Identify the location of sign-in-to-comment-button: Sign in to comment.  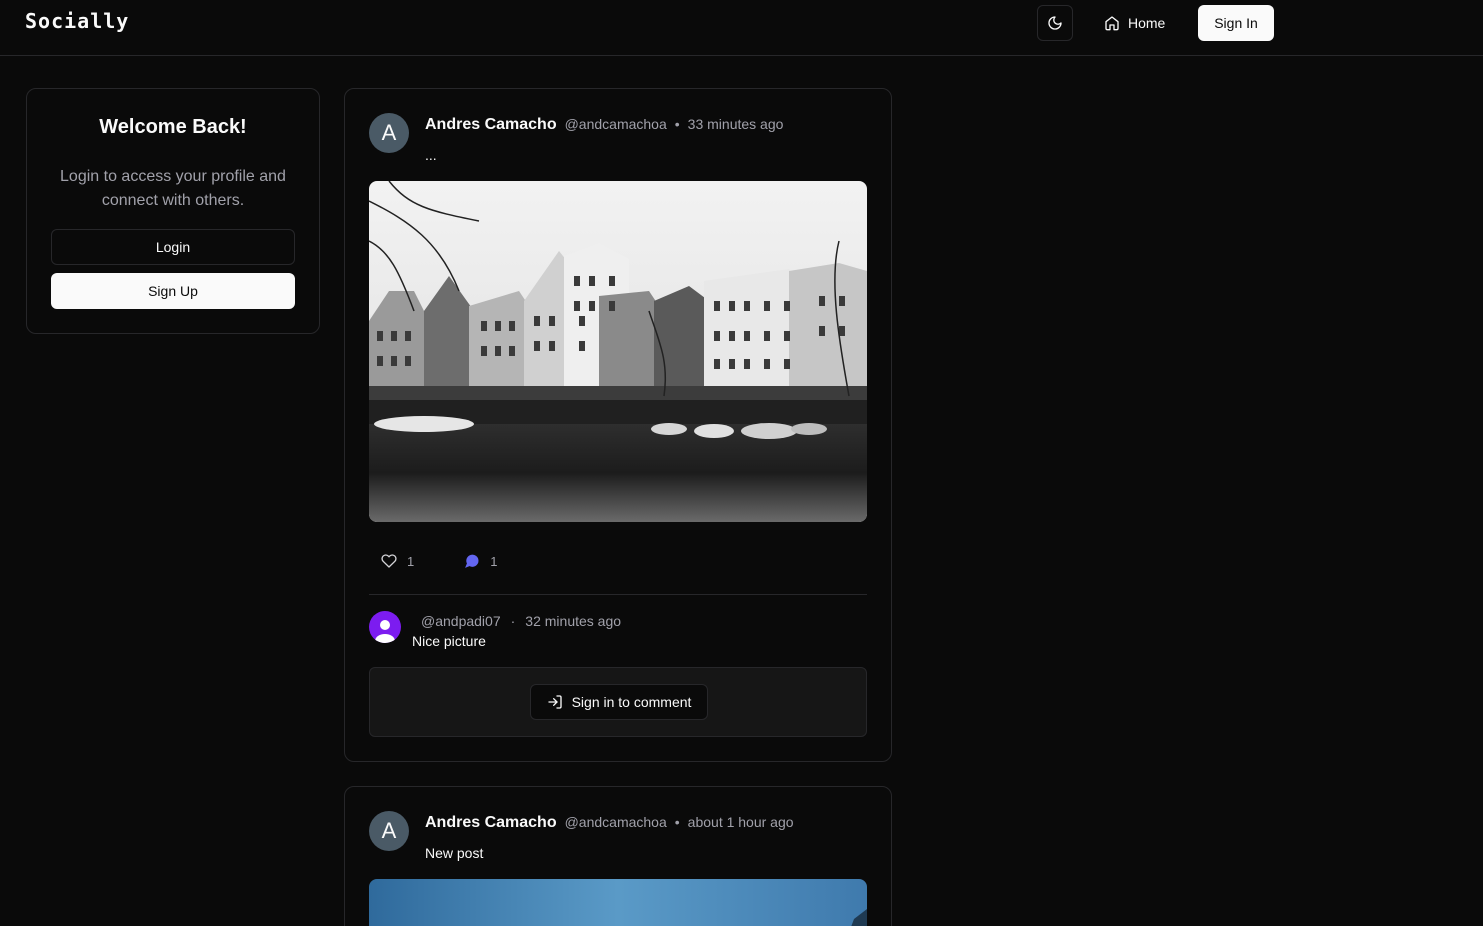
(619, 702).